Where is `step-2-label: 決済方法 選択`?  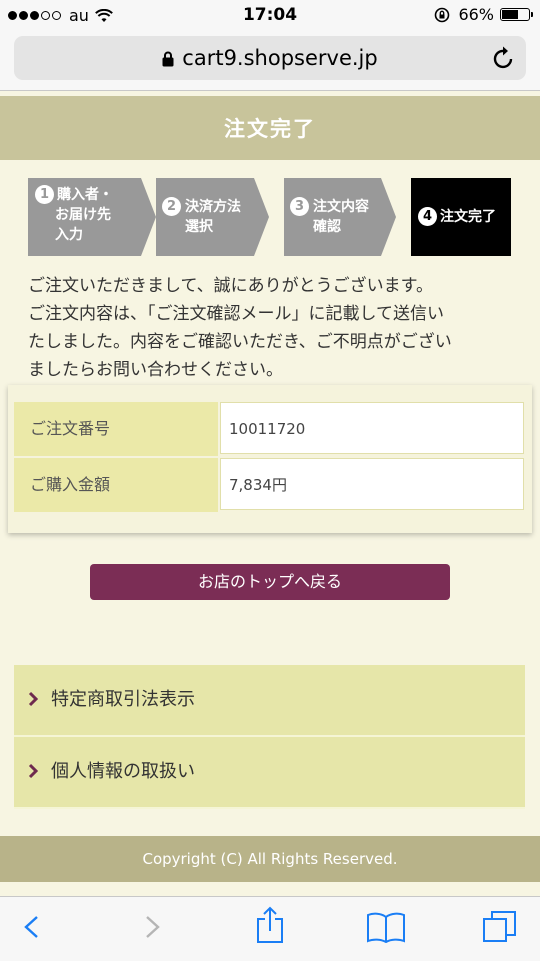
step-2-label: 決済方法 選択 is located at coordinates (213, 217).